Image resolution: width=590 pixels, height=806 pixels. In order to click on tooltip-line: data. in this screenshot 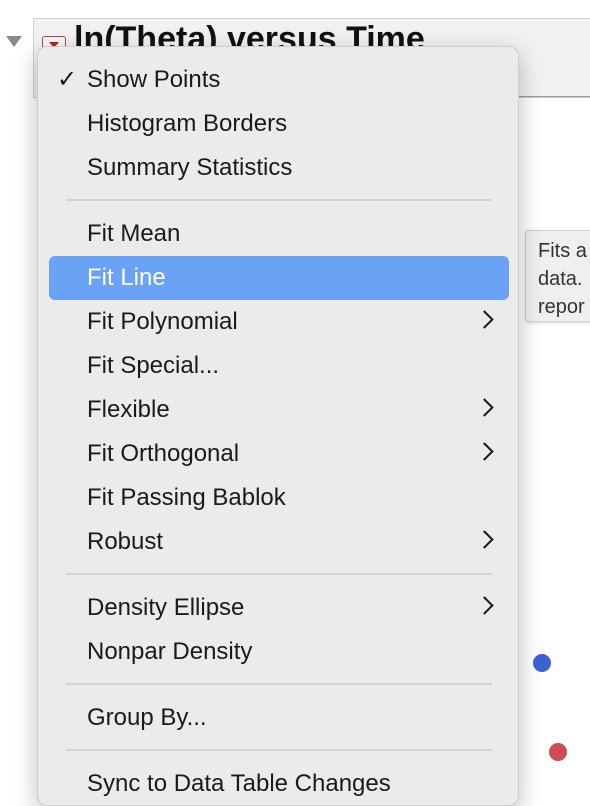, I will do `click(560, 279)`.